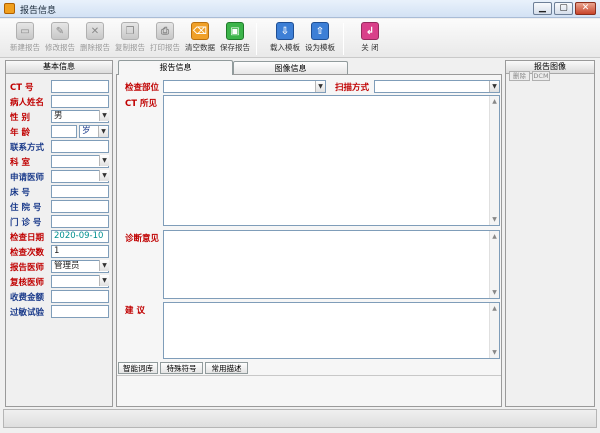  I want to click on exam-part-label: 检查部位, so click(142, 88).